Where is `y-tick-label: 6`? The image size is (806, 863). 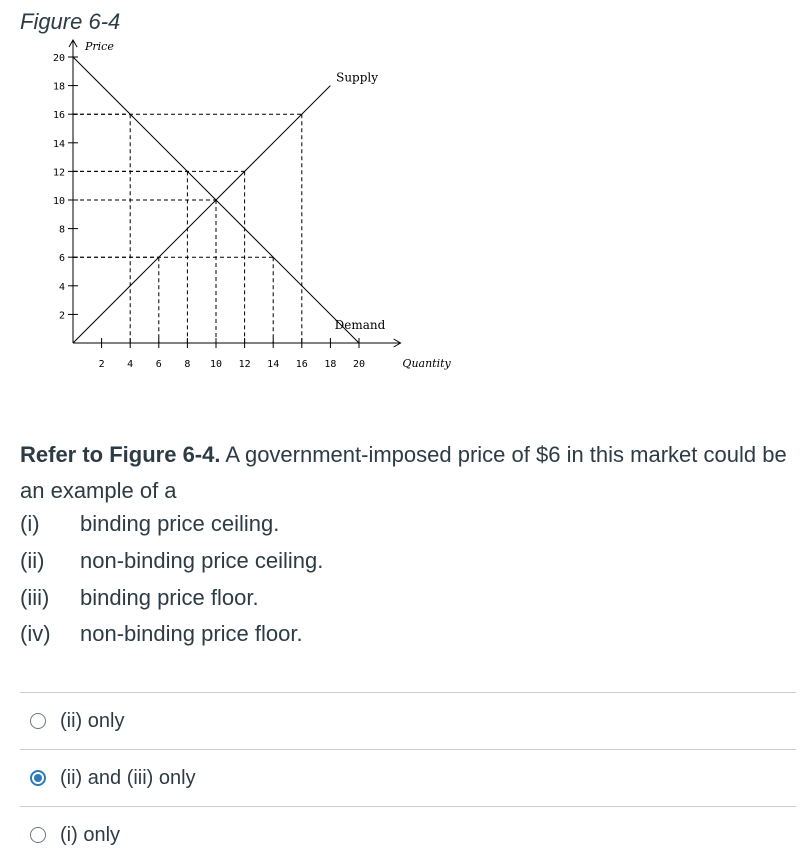
y-tick-label: 6 is located at coordinates (62, 258).